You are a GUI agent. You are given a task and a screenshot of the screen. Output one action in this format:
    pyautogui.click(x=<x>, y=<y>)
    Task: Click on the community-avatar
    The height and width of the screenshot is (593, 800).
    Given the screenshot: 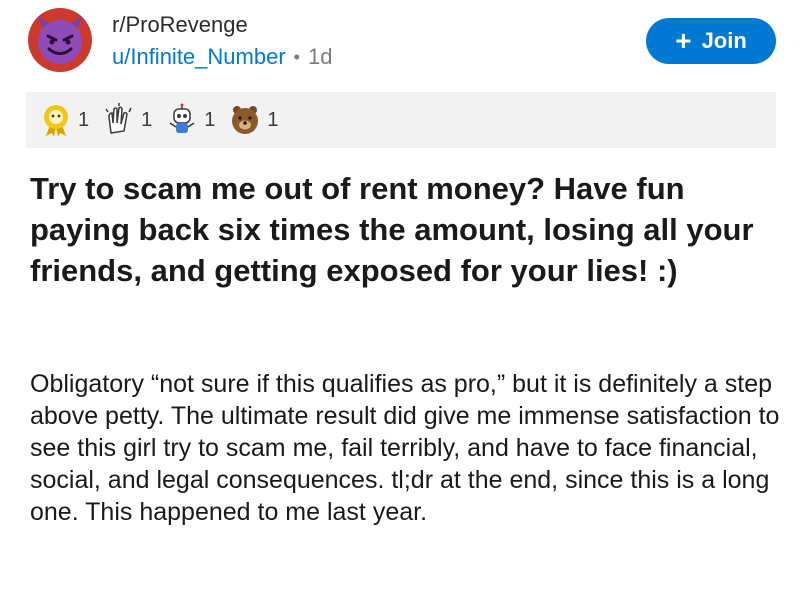 What is the action you would take?
    pyautogui.click(x=60, y=40)
    